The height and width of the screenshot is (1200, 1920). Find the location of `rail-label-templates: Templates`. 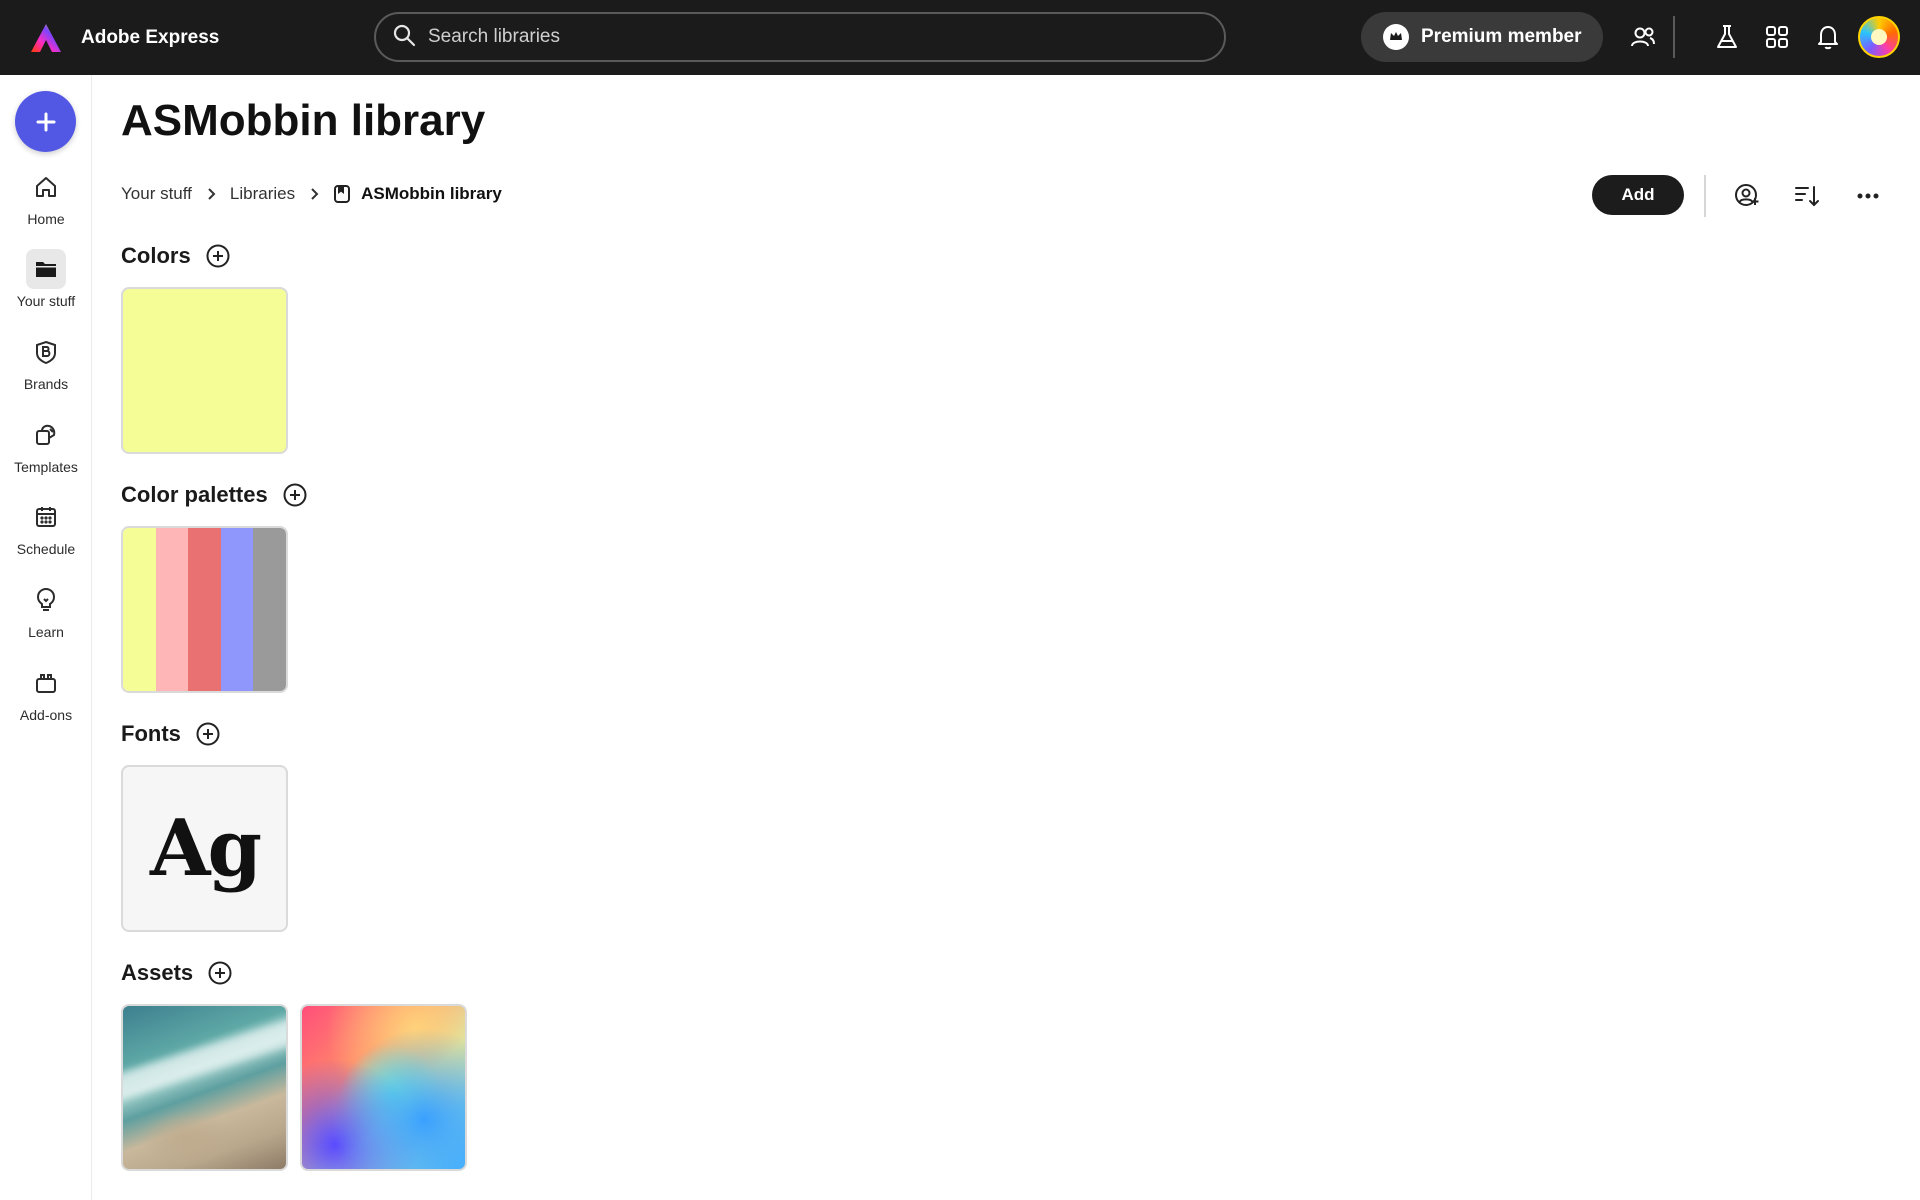

rail-label-templates: Templates is located at coordinates (46, 467).